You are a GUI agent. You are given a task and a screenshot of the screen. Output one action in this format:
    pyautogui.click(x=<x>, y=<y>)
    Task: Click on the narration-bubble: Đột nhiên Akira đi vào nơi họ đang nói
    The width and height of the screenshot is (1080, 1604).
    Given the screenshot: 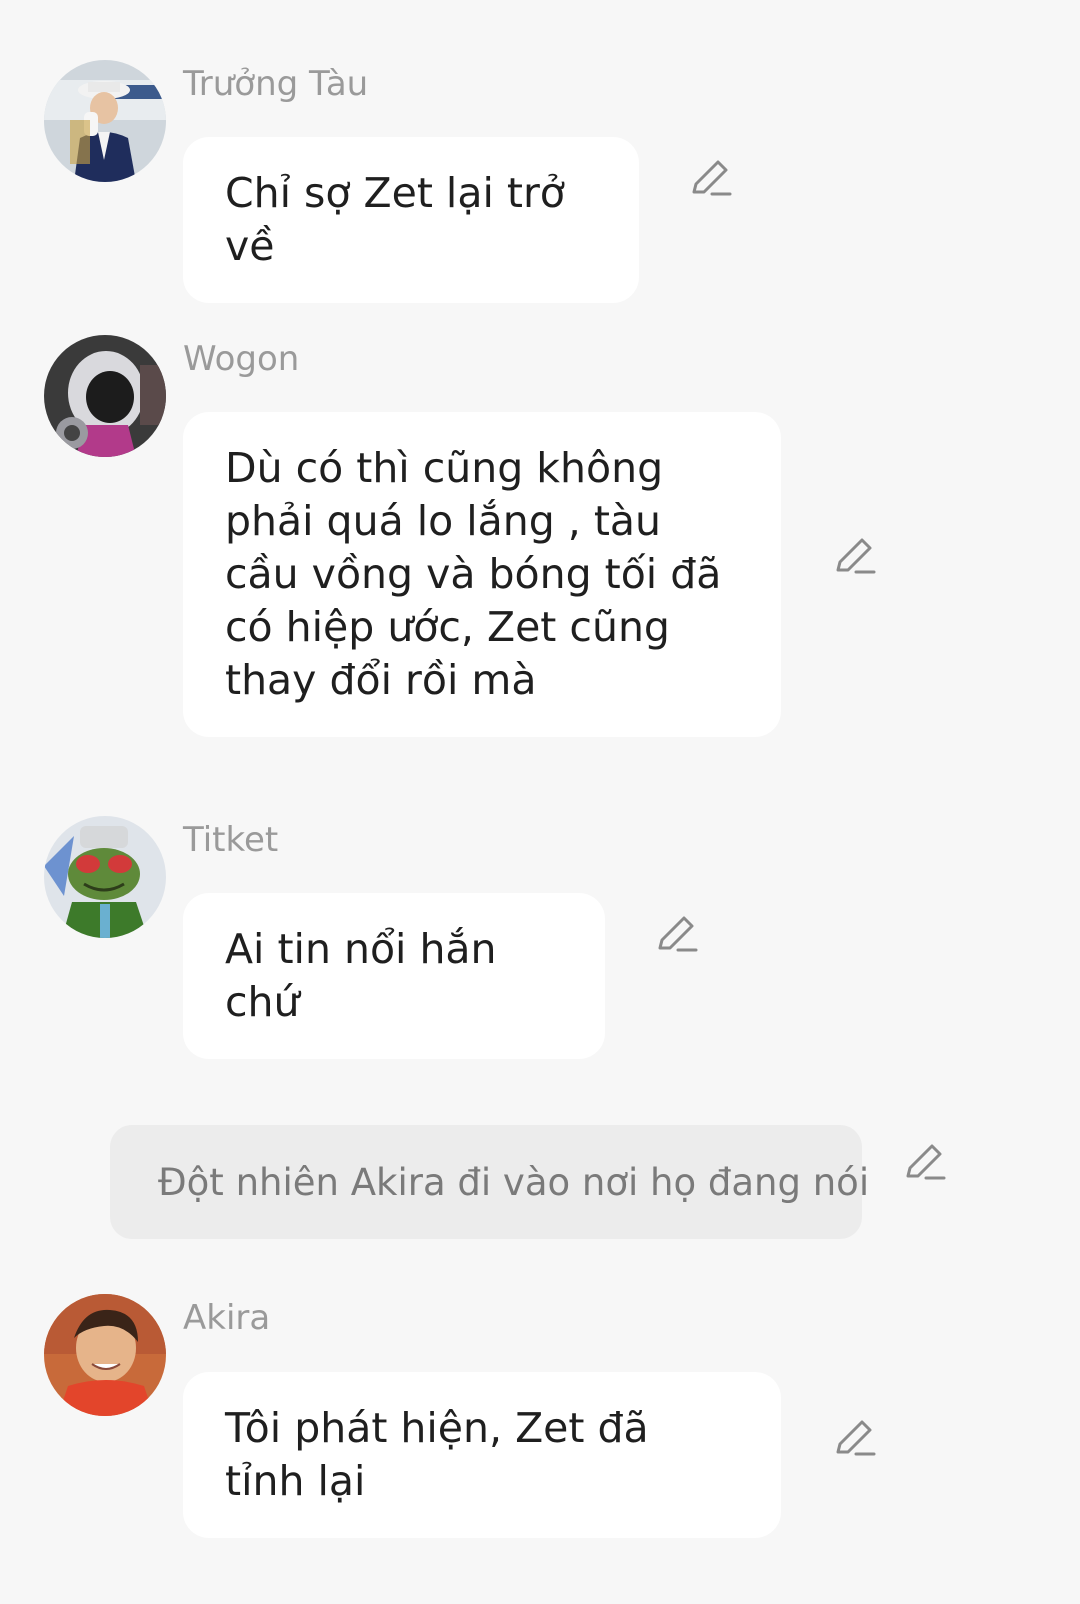 What is the action you would take?
    pyautogui.click(x=489, y=1182)
    